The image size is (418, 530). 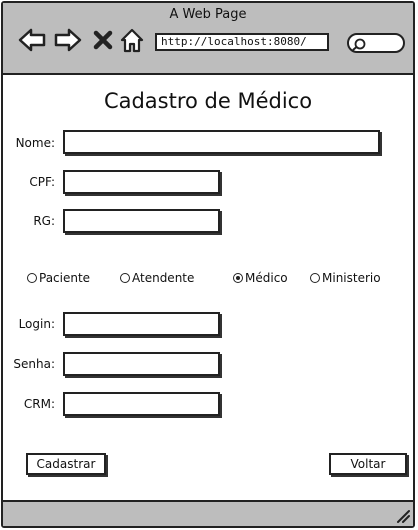 I want to click on radio-paciente: Paciente, so click(x=58, y=278).